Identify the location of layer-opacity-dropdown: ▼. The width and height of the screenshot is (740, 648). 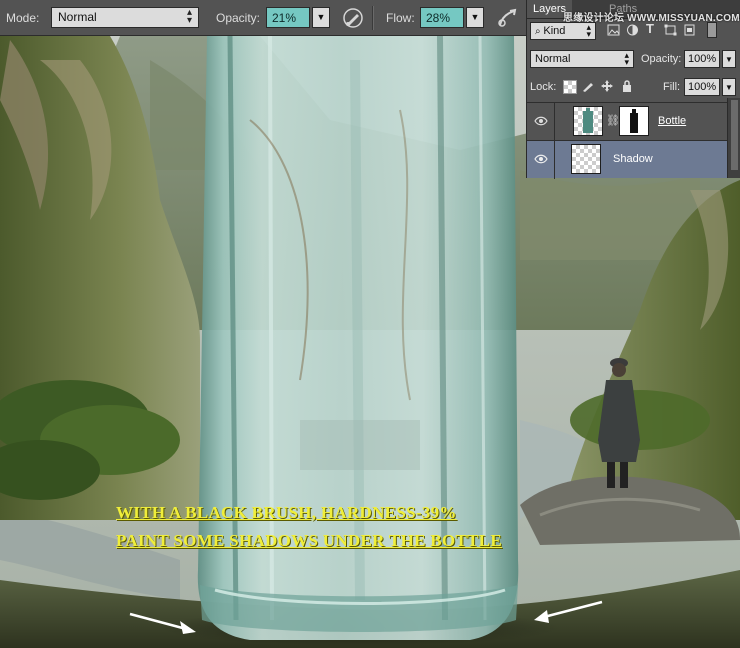
(729, 59).